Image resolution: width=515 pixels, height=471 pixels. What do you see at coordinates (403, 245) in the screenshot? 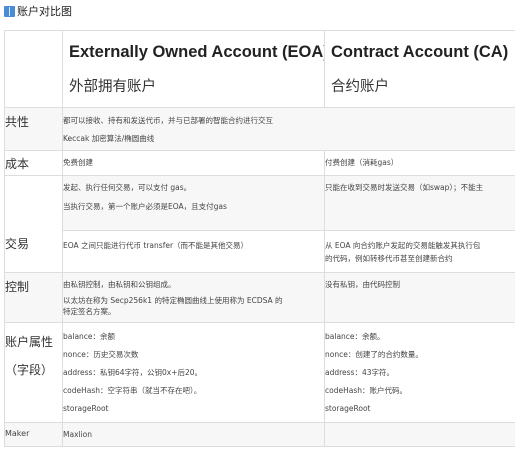
I see `trade-ca-line: 从 EOA 向合约账户发起的交易能触发其执行包` at bounding box center [403, 245].